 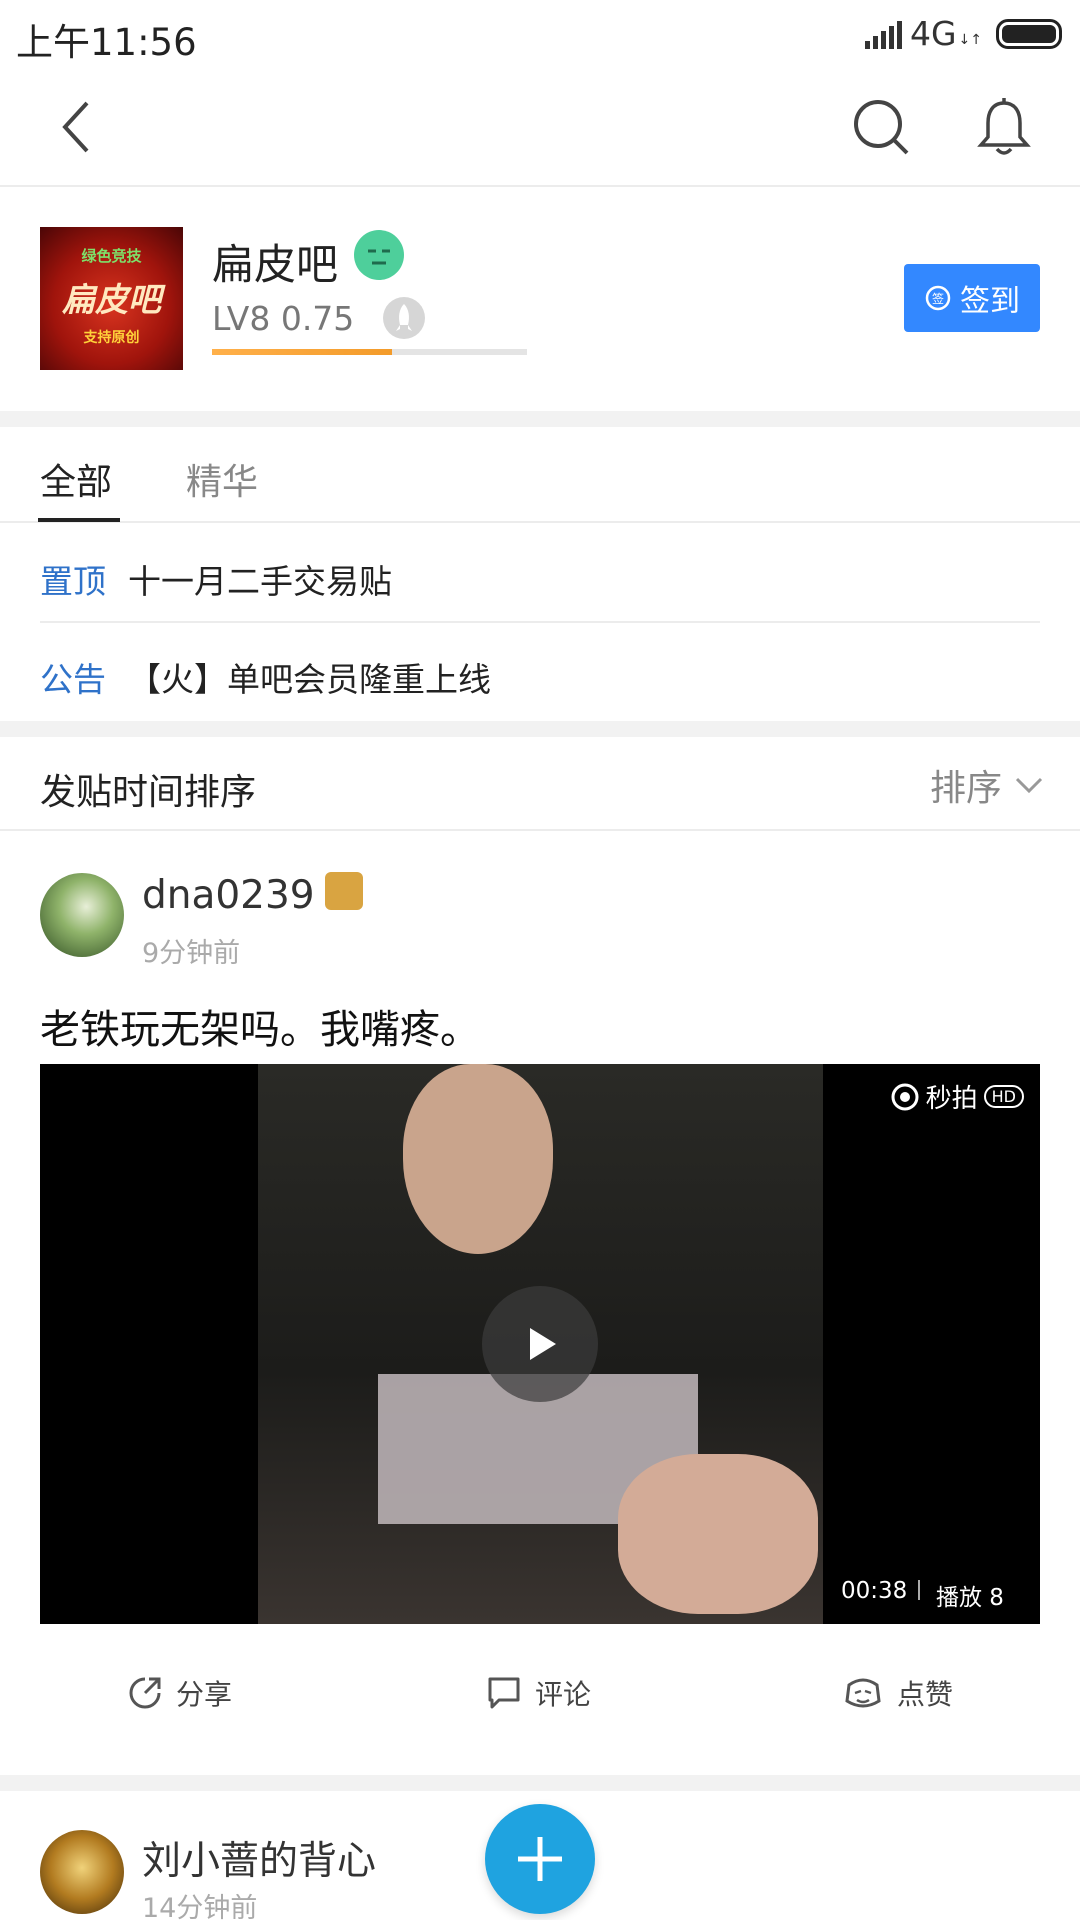 What do you see at coordinates (79, 520) in the screenshot?
I see `active-tab-indicator` at bounding box center [79, 520].